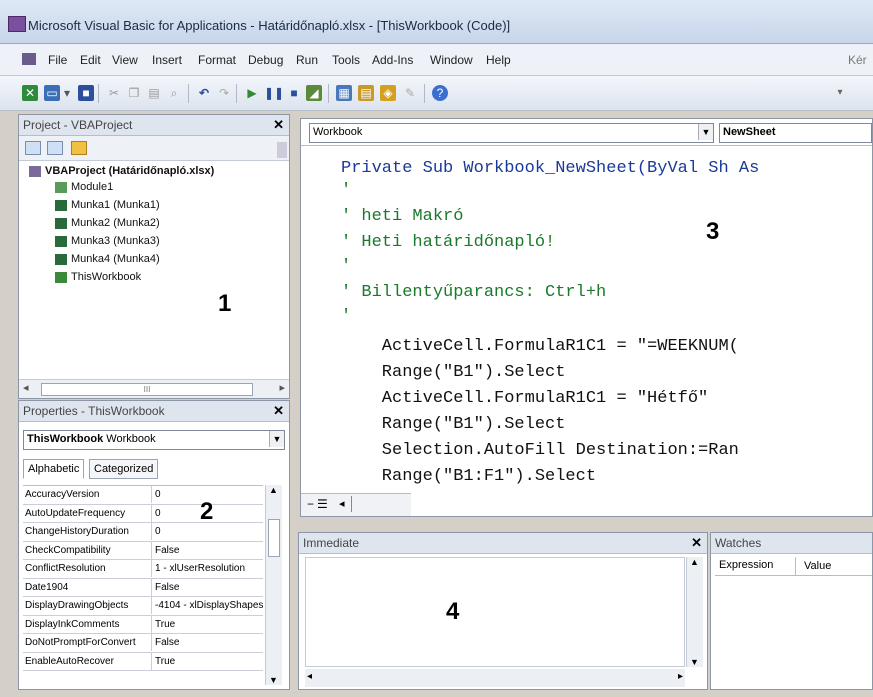 This screenshot has height=697, width=873. Describe the element at coordinates (167, 60) in the screenshot. I see `menu-insert: Insert` at that location.